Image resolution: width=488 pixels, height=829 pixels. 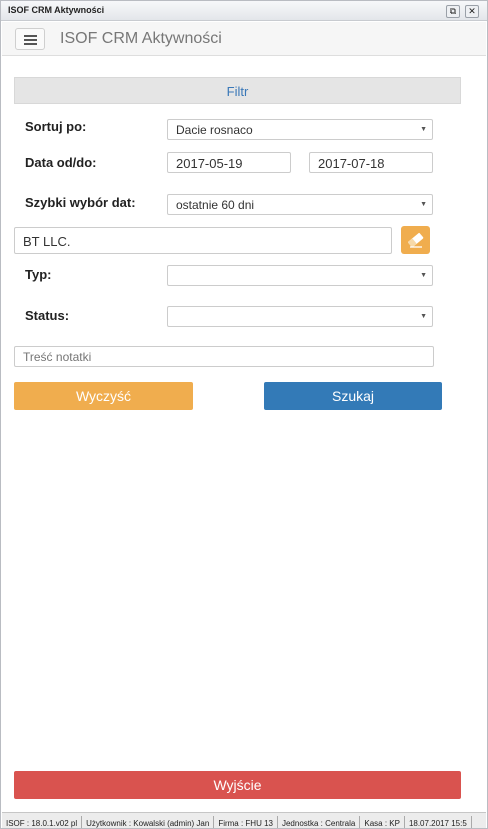 What do you see at coordinates (453, 11) in the screenshot?
I see `restore-icon: ⧉` at bounding box center [453, 11].